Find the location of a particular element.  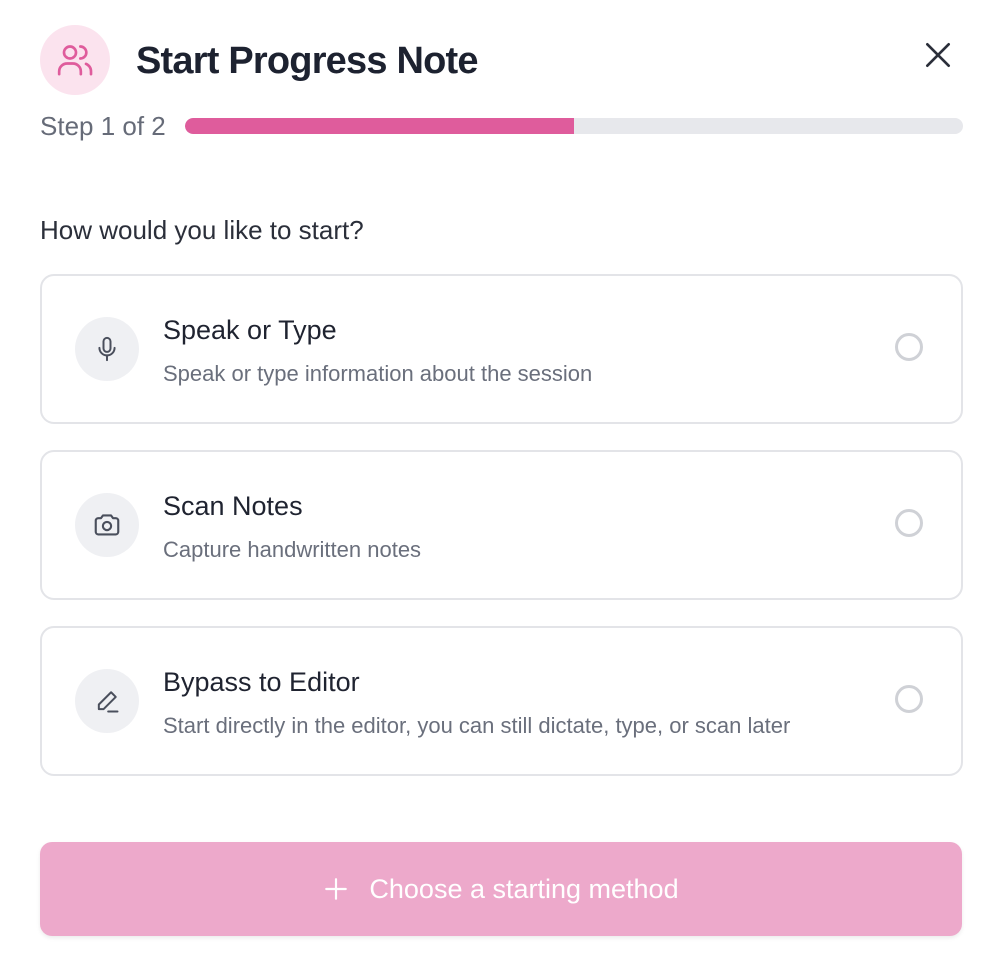

step-label: Step 1 of 2 is located at coordinates (103, 126).